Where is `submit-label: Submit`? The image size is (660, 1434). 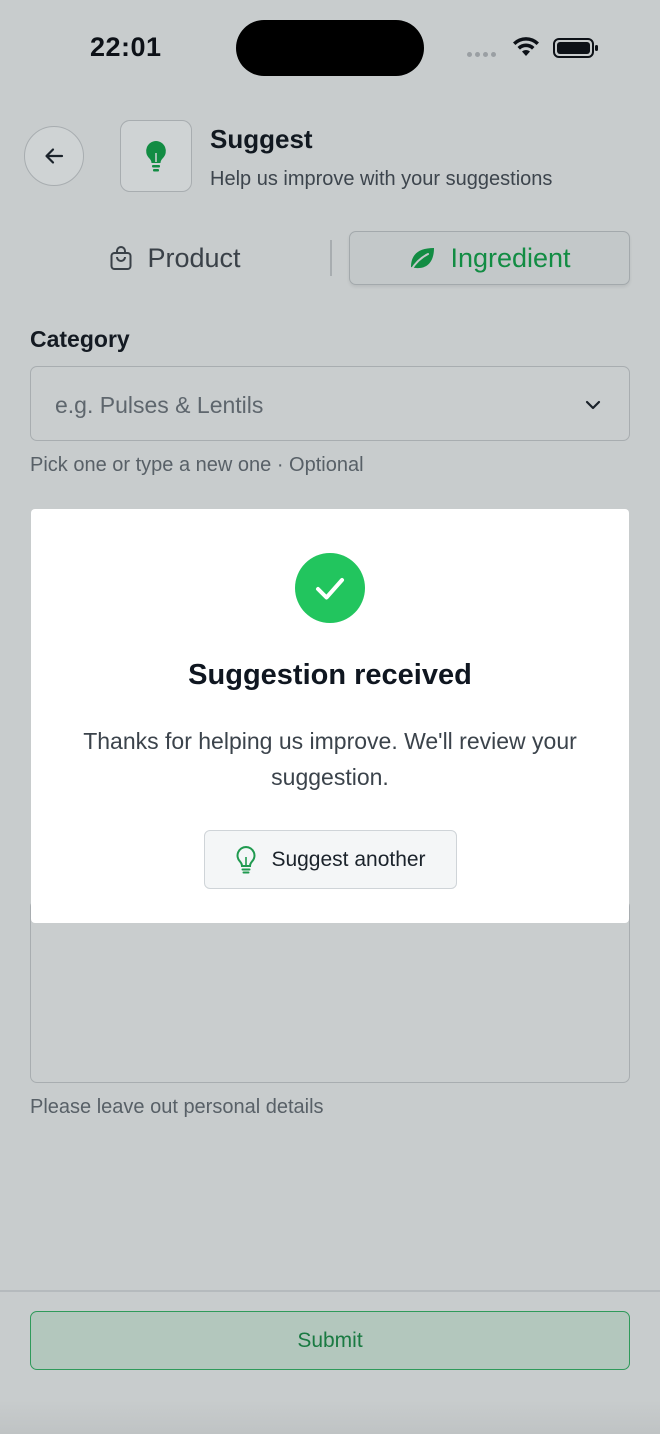 submit-label: Submit is located at coordinates (330, 1340).